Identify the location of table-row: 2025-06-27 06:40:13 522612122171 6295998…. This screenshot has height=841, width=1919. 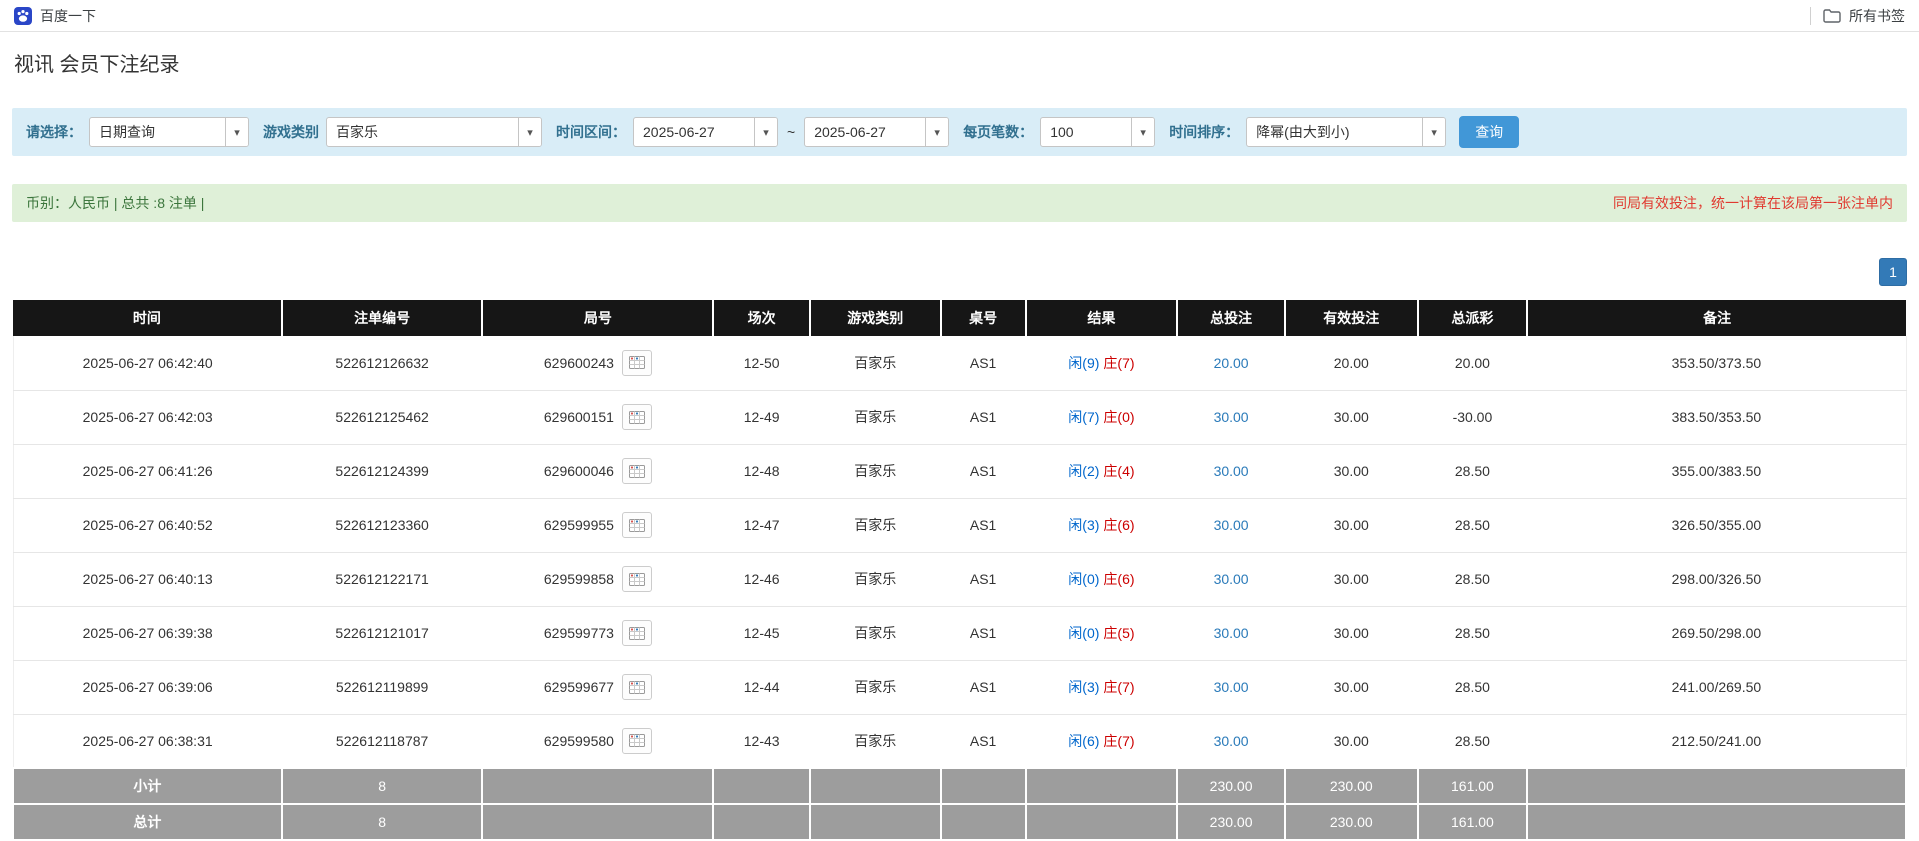
(959, 579).